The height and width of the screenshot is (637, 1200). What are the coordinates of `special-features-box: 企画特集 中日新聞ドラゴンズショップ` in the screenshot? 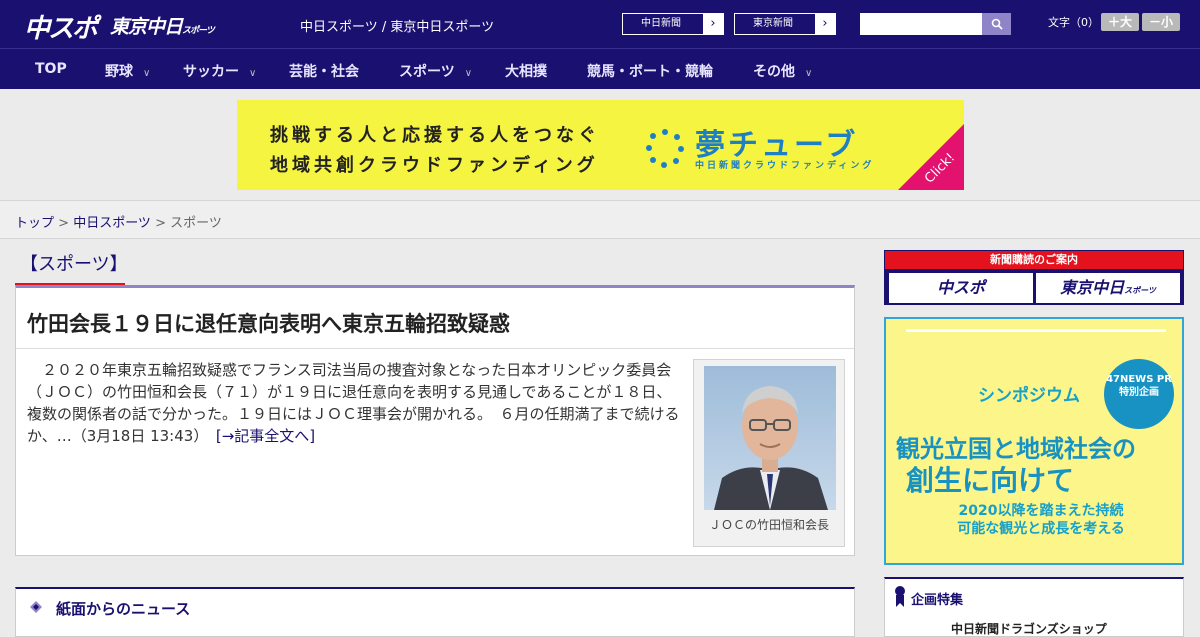 It's located at (1034, 607).